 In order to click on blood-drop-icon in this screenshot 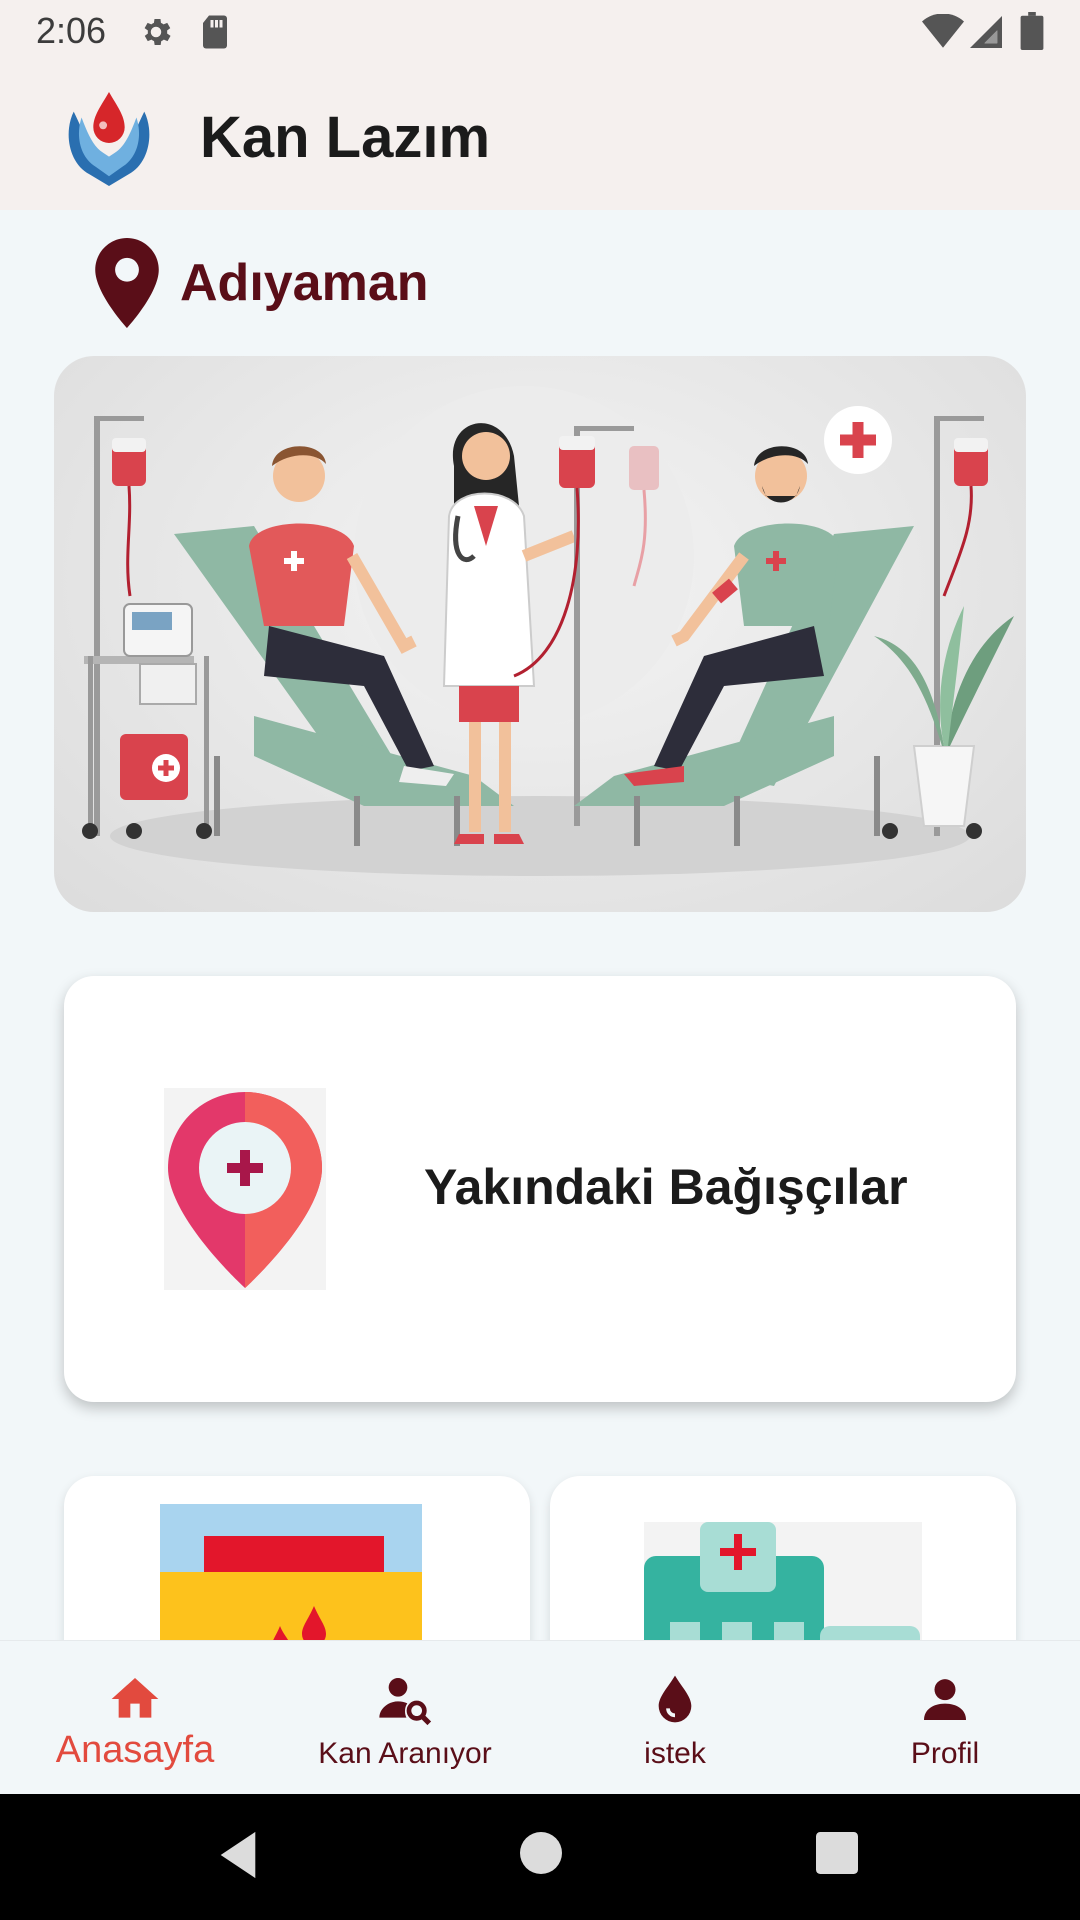, I will do `click(675, 1699)`.